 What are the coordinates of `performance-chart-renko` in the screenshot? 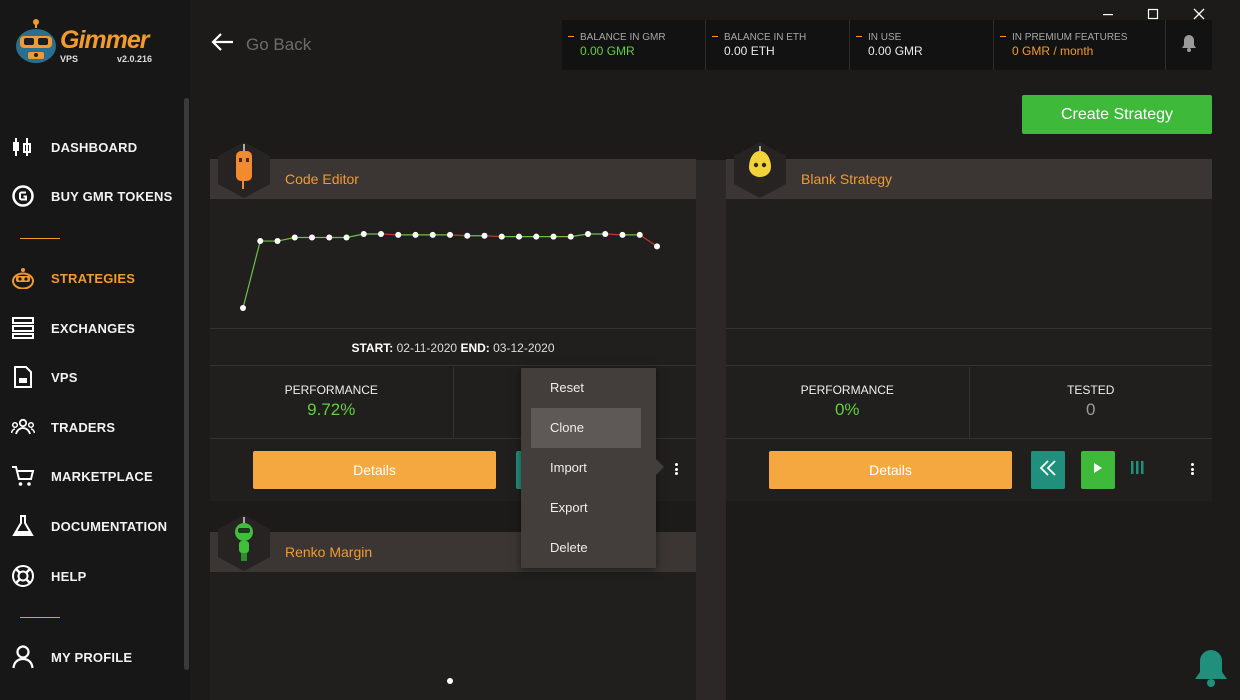 It's located at (450, 681).